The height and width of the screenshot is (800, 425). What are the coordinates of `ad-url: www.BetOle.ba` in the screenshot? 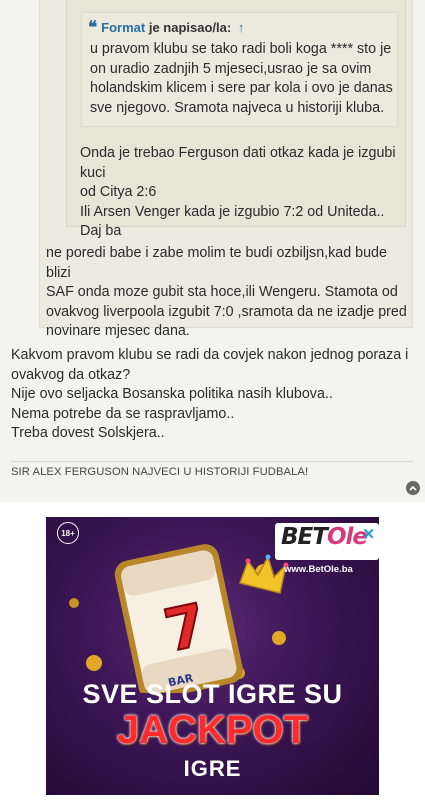 It's located at (318, 569).